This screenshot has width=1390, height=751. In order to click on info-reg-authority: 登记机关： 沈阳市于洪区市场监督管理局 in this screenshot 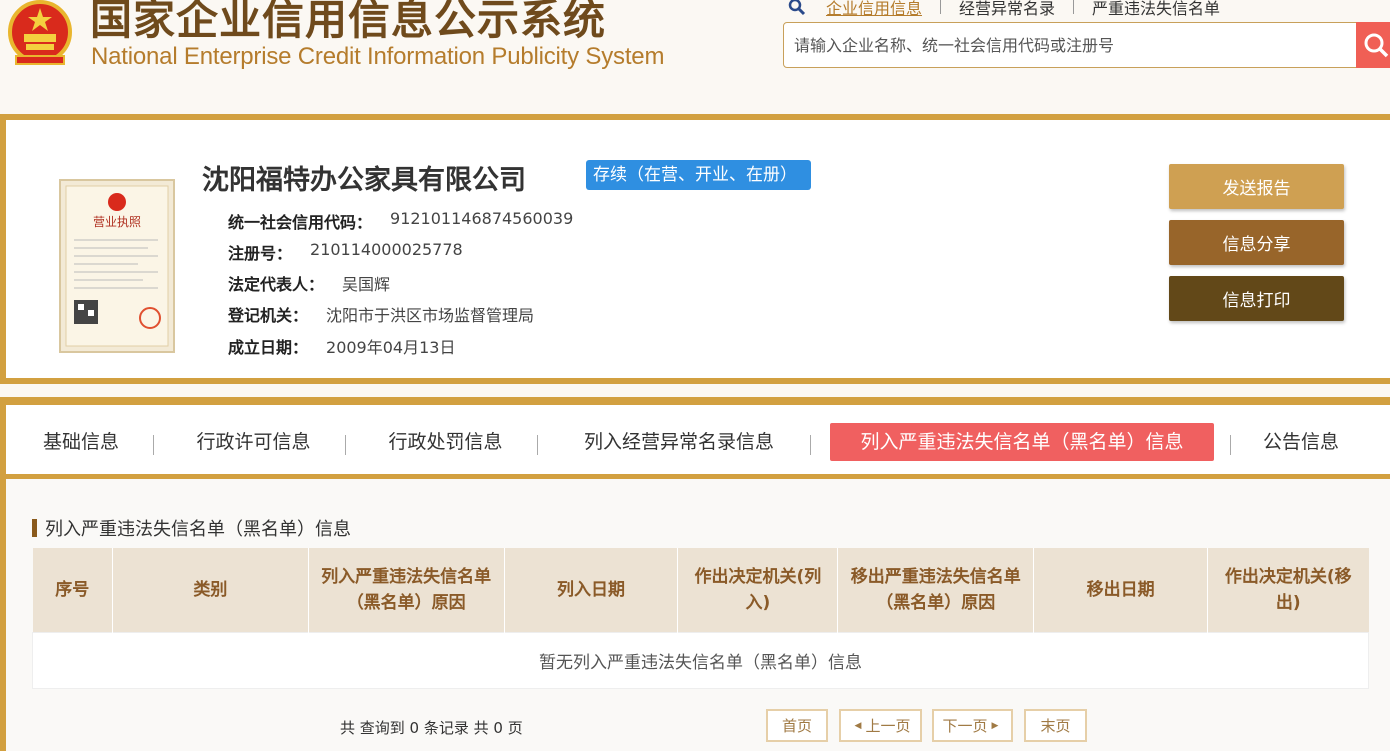, I will do `click(381, 314)`.